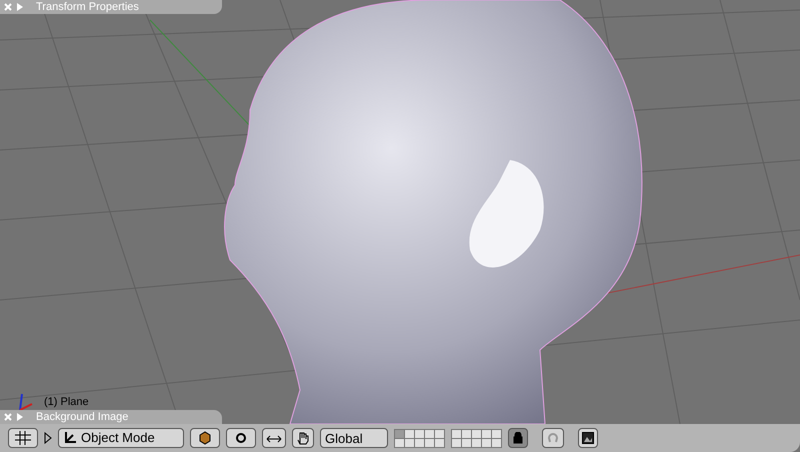 This screenshot has width=800, height=452. I want to click on object-name-label: (1) Plane, so click(66, 402).